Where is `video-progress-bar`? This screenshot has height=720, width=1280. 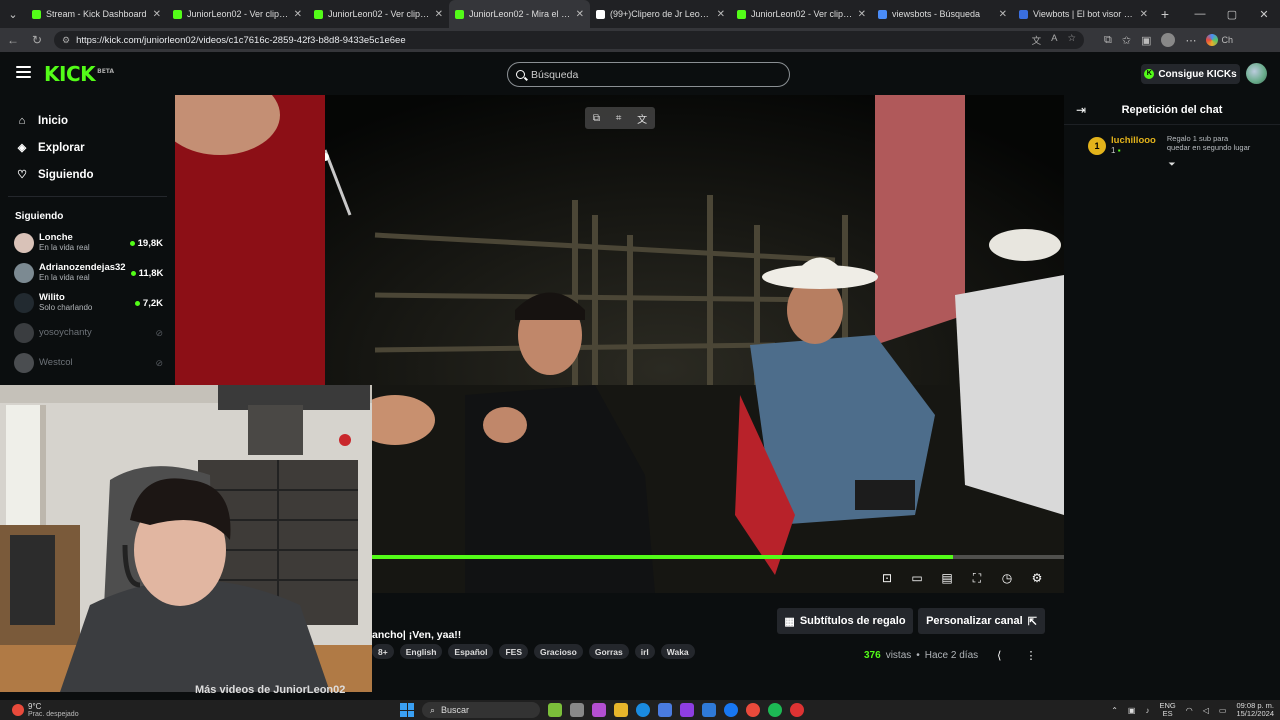
video-progress-bar is located at coordinates (718, 557).